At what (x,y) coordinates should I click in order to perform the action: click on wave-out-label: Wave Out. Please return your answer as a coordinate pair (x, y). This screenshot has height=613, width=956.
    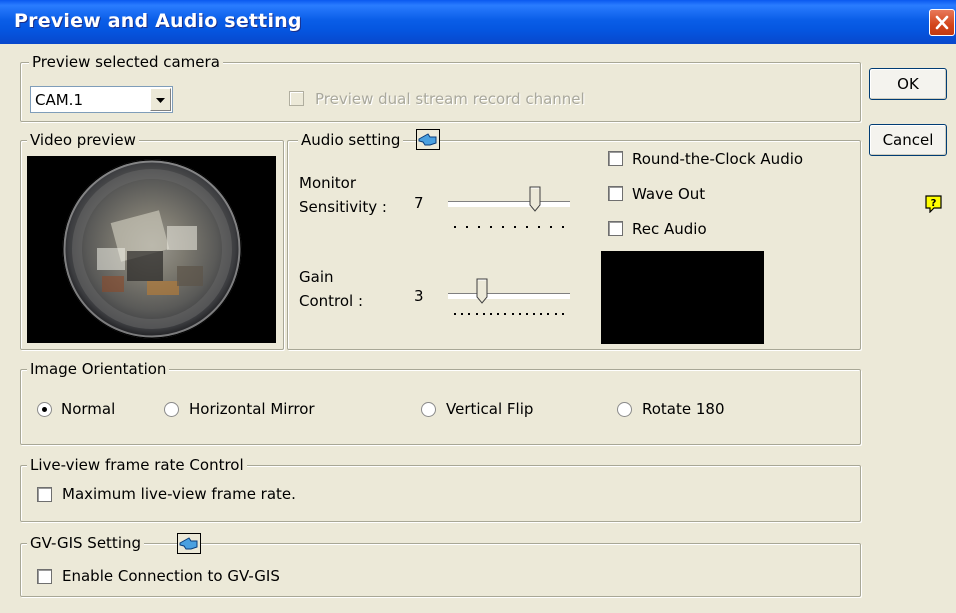
    Looking at the image, I should click on (669, 194).